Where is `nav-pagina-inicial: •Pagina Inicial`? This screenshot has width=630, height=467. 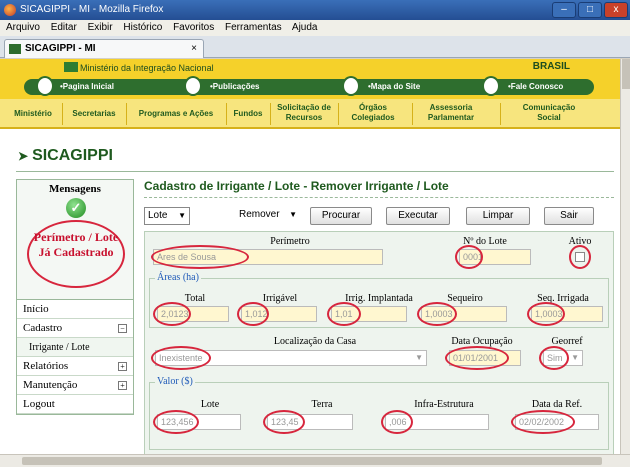 nav-pagina-inicial: •Pagina Inicial is located at coordinates (87, 87).